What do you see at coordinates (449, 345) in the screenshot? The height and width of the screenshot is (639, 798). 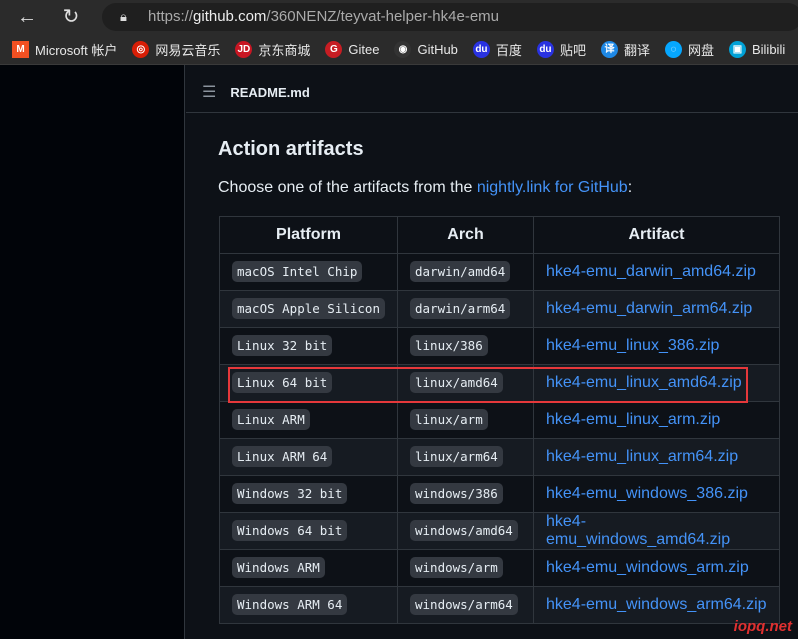 I see `arch-code: linux/386` at bounding box center [449, 345].